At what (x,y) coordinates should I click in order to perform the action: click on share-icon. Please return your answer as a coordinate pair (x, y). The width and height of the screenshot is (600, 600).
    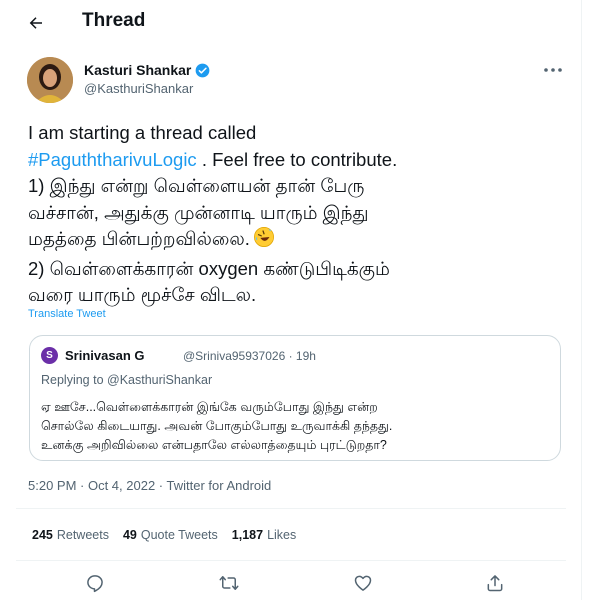
    Looking at the image, I should click on (495, 583).